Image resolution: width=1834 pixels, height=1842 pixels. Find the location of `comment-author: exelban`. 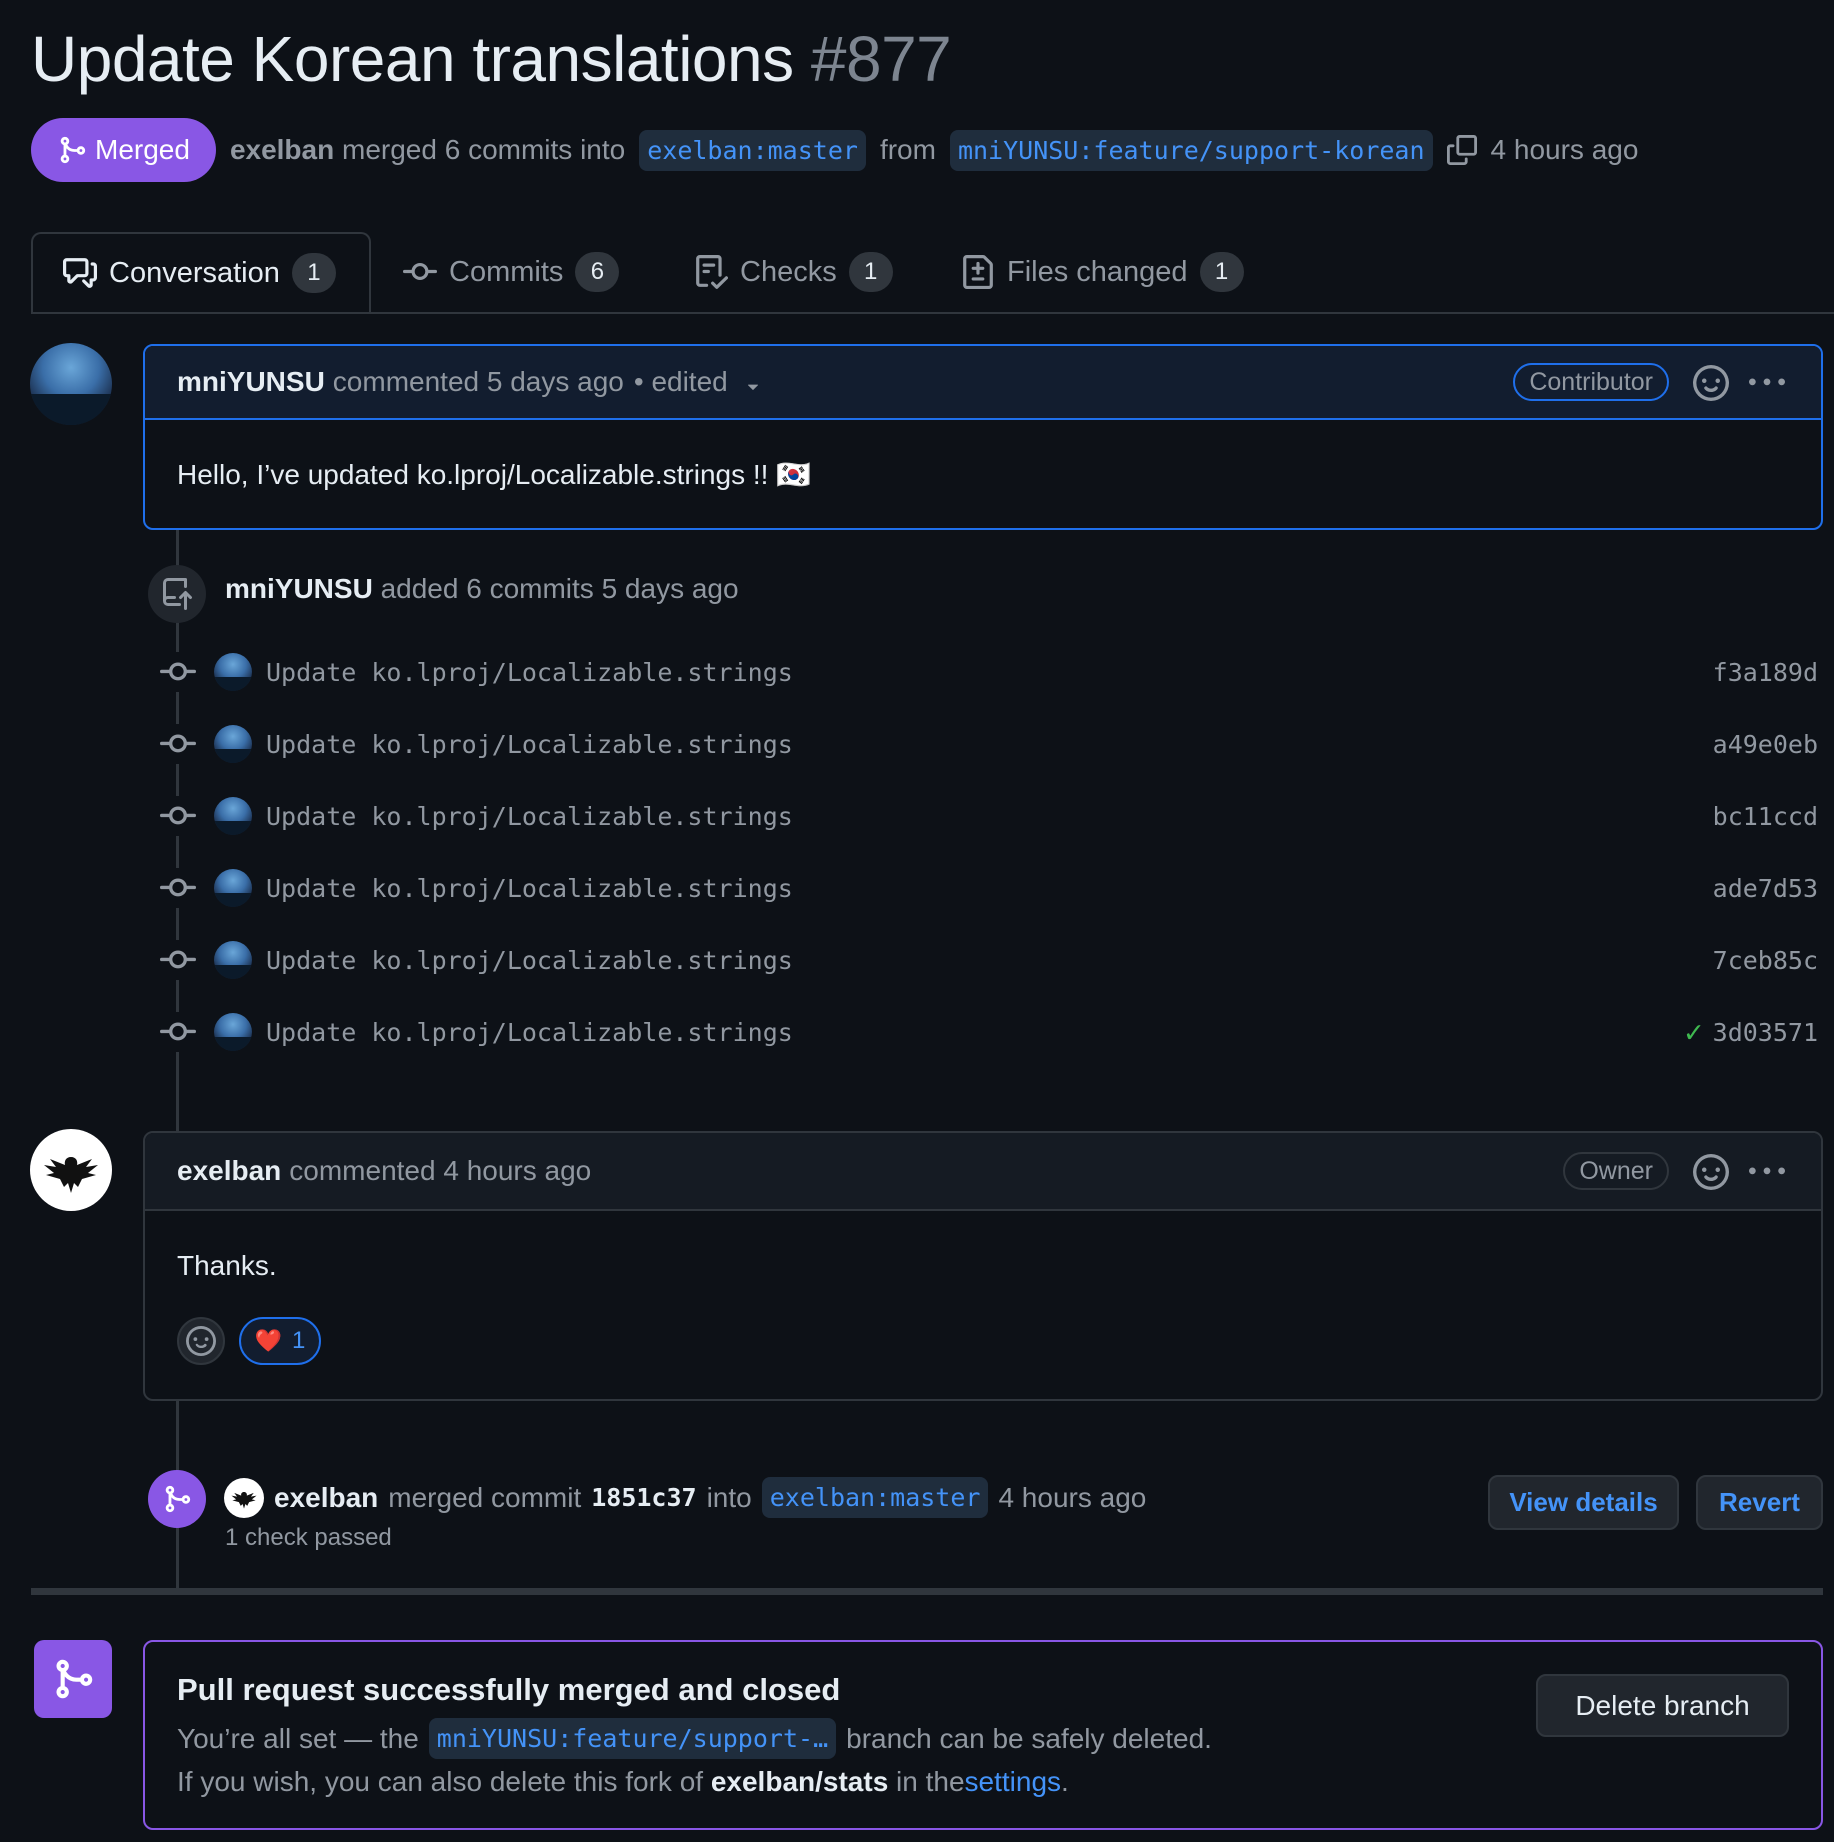

comment-author: exelban is located at coordinates (229, 1171).